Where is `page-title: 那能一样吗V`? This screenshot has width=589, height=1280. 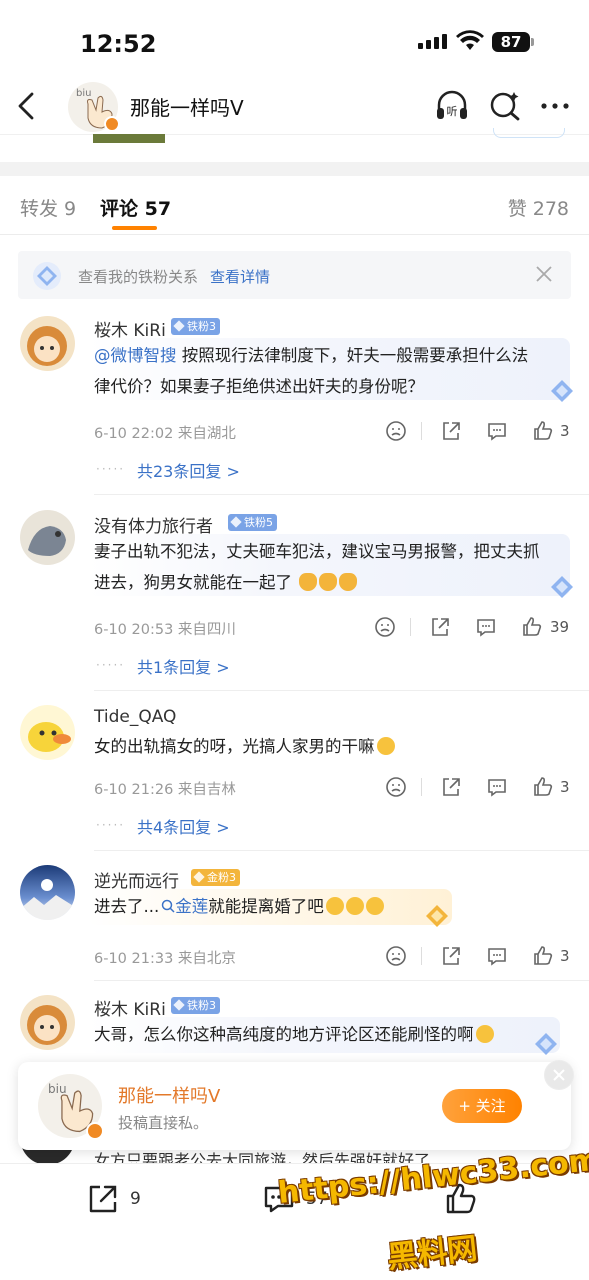
page-title: 那能一样吗V is located at coordinates (187, 106).